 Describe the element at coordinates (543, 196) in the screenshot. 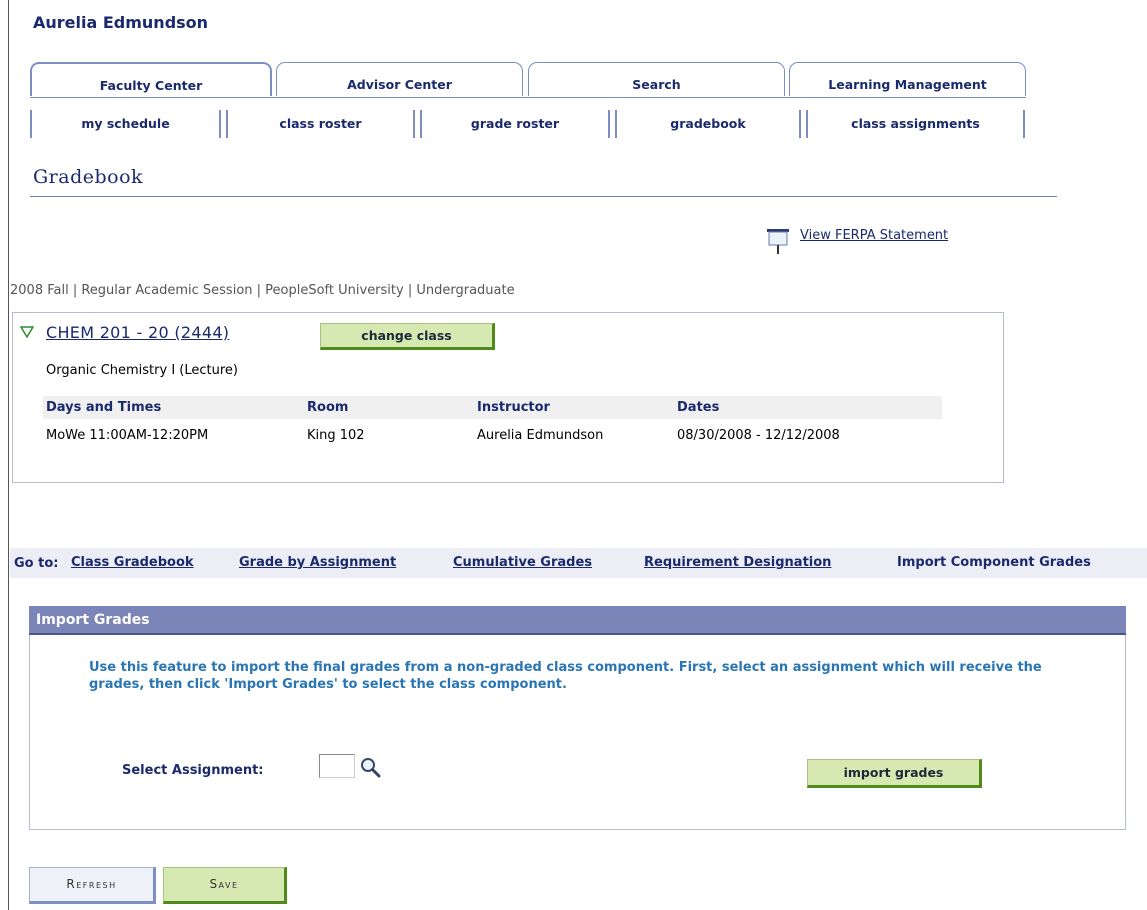

I see `title-divider` at that location.